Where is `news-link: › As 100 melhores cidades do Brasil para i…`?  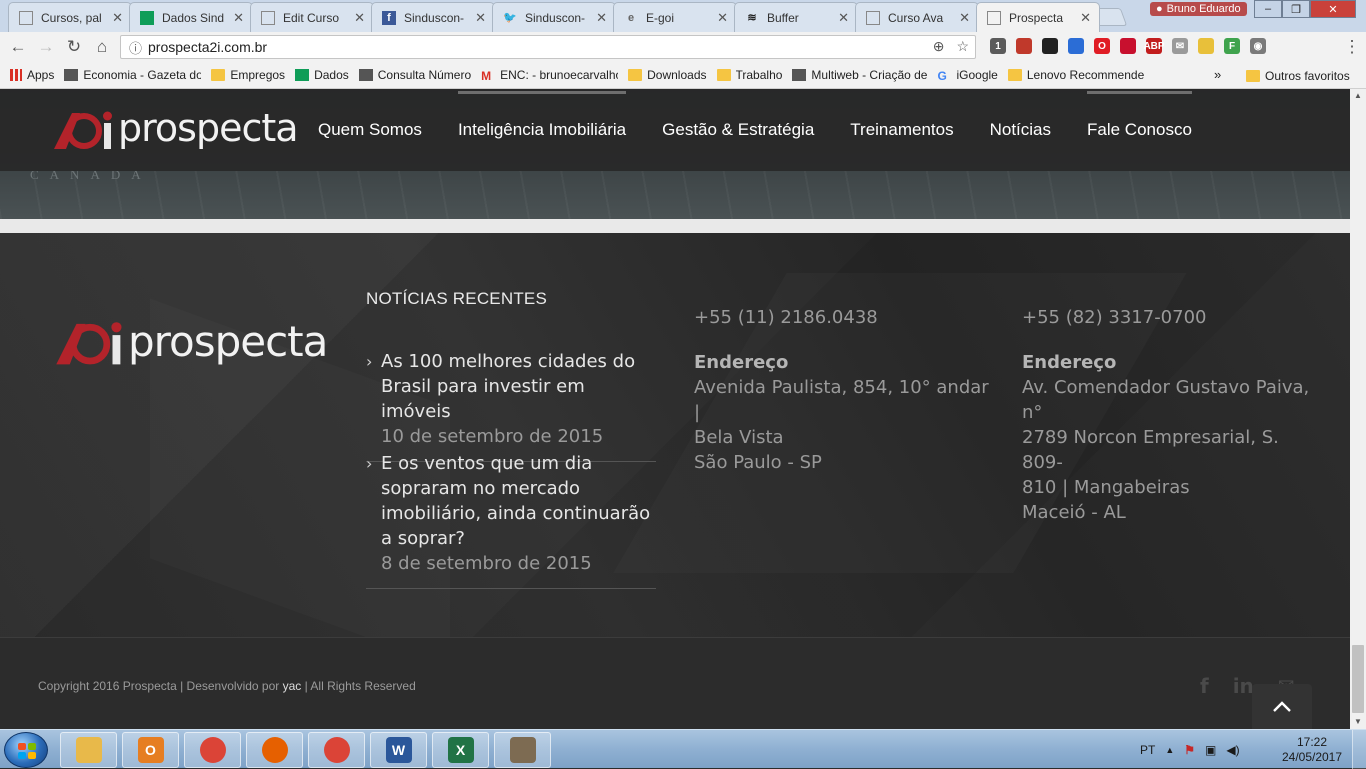
news-link: › As 100 melhores cidades do Brasil para i… is located at coordinates (511, 386).